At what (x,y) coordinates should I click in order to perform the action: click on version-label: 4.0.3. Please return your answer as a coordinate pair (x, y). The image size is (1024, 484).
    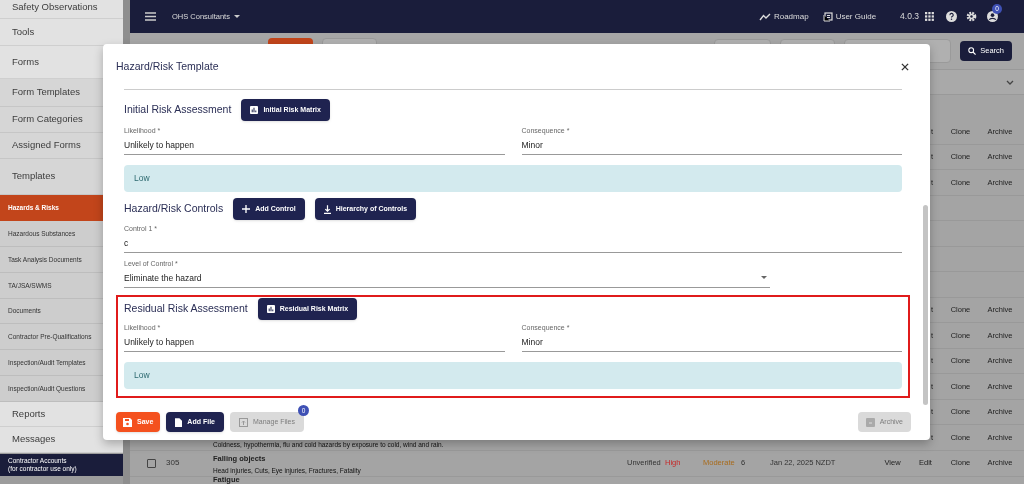
    Looking at the image, I should click on (909, 16).